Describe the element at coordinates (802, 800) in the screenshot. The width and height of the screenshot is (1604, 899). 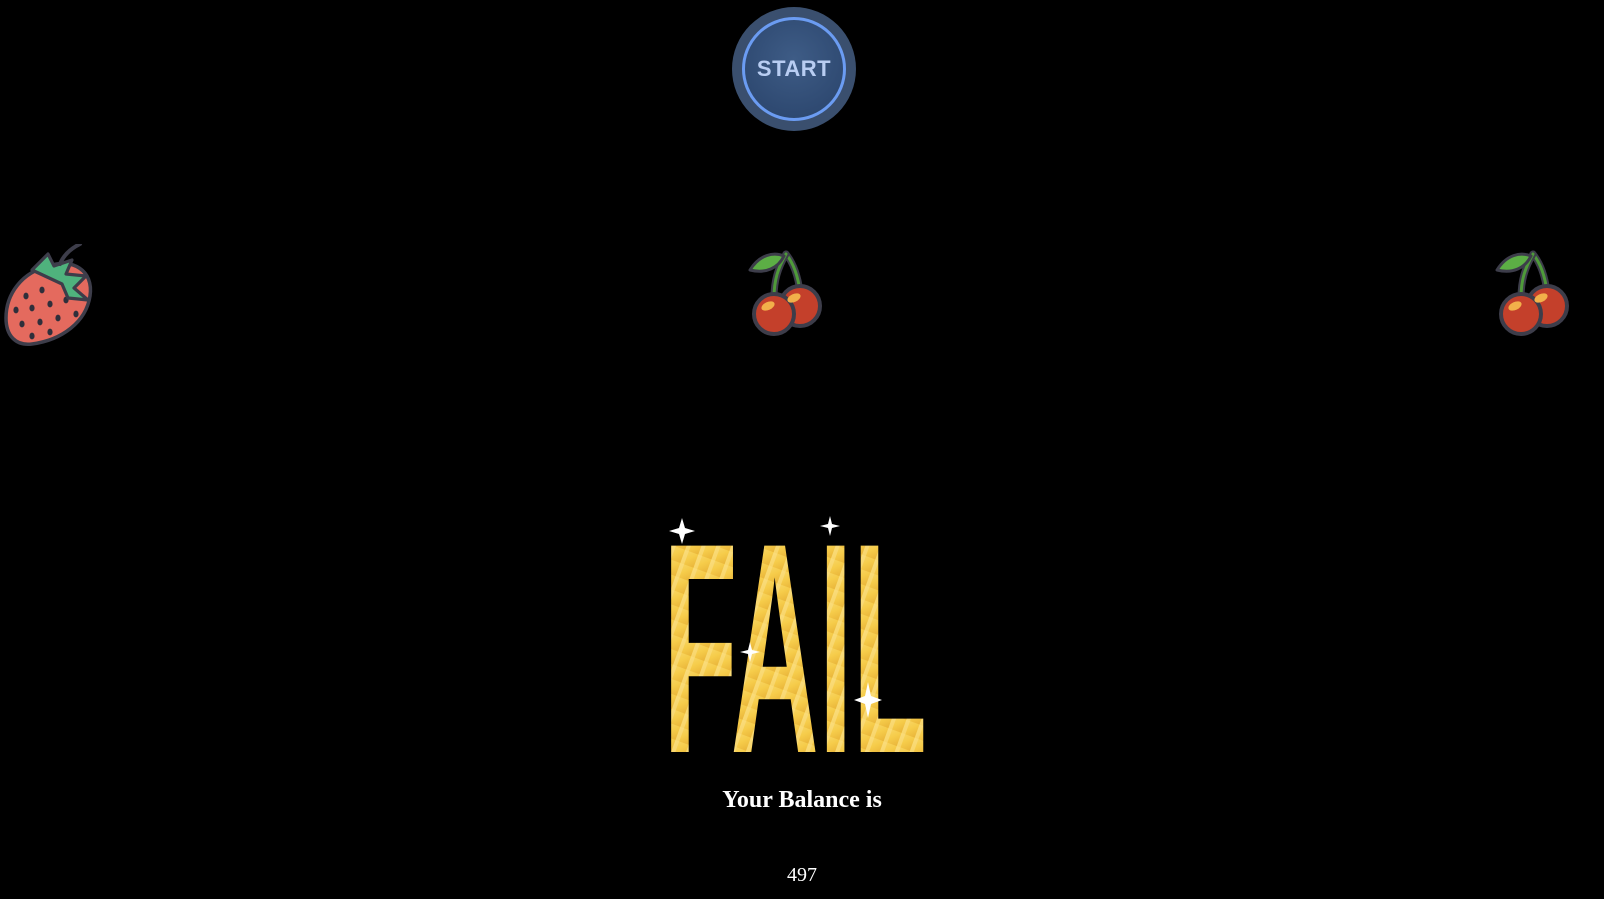
I see `balance-label: Your Balance is` at that location.